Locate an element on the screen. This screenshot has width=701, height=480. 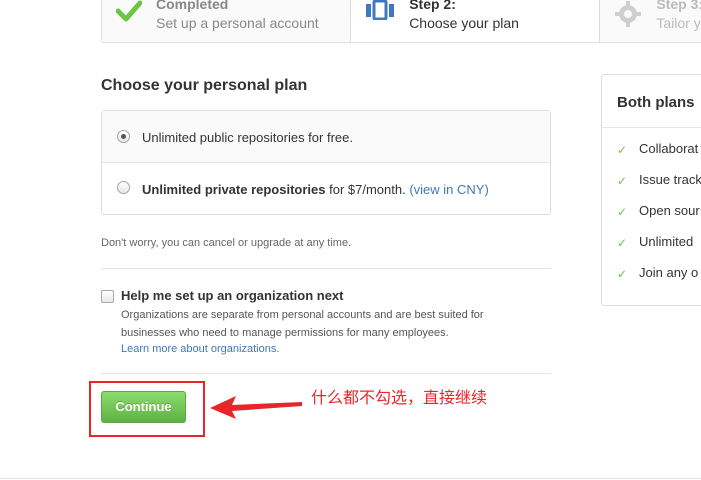
annotation-text: 什么都不勾选，直接继续 is located at coordinates (399, 397).